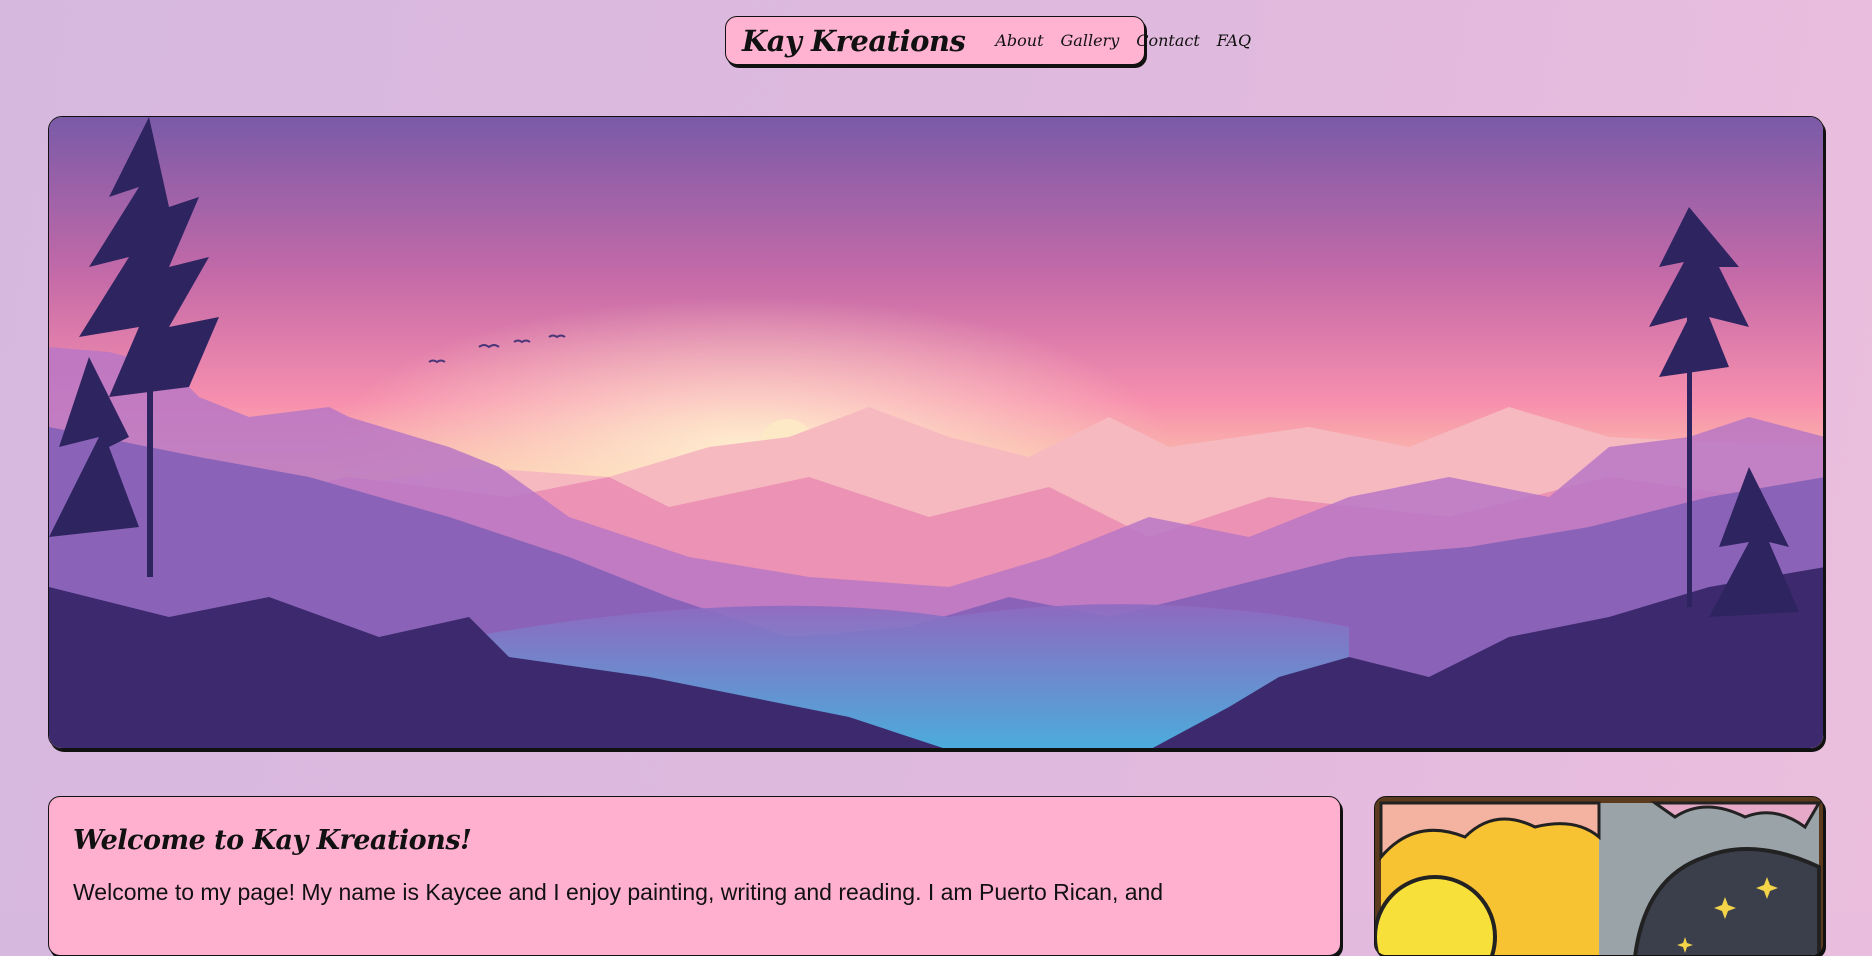 The image size is (1872, 956). Describe the element at coordinates (854, 41) in the screenshot. I see `site-logo-title: Kay Kreations` at that location.